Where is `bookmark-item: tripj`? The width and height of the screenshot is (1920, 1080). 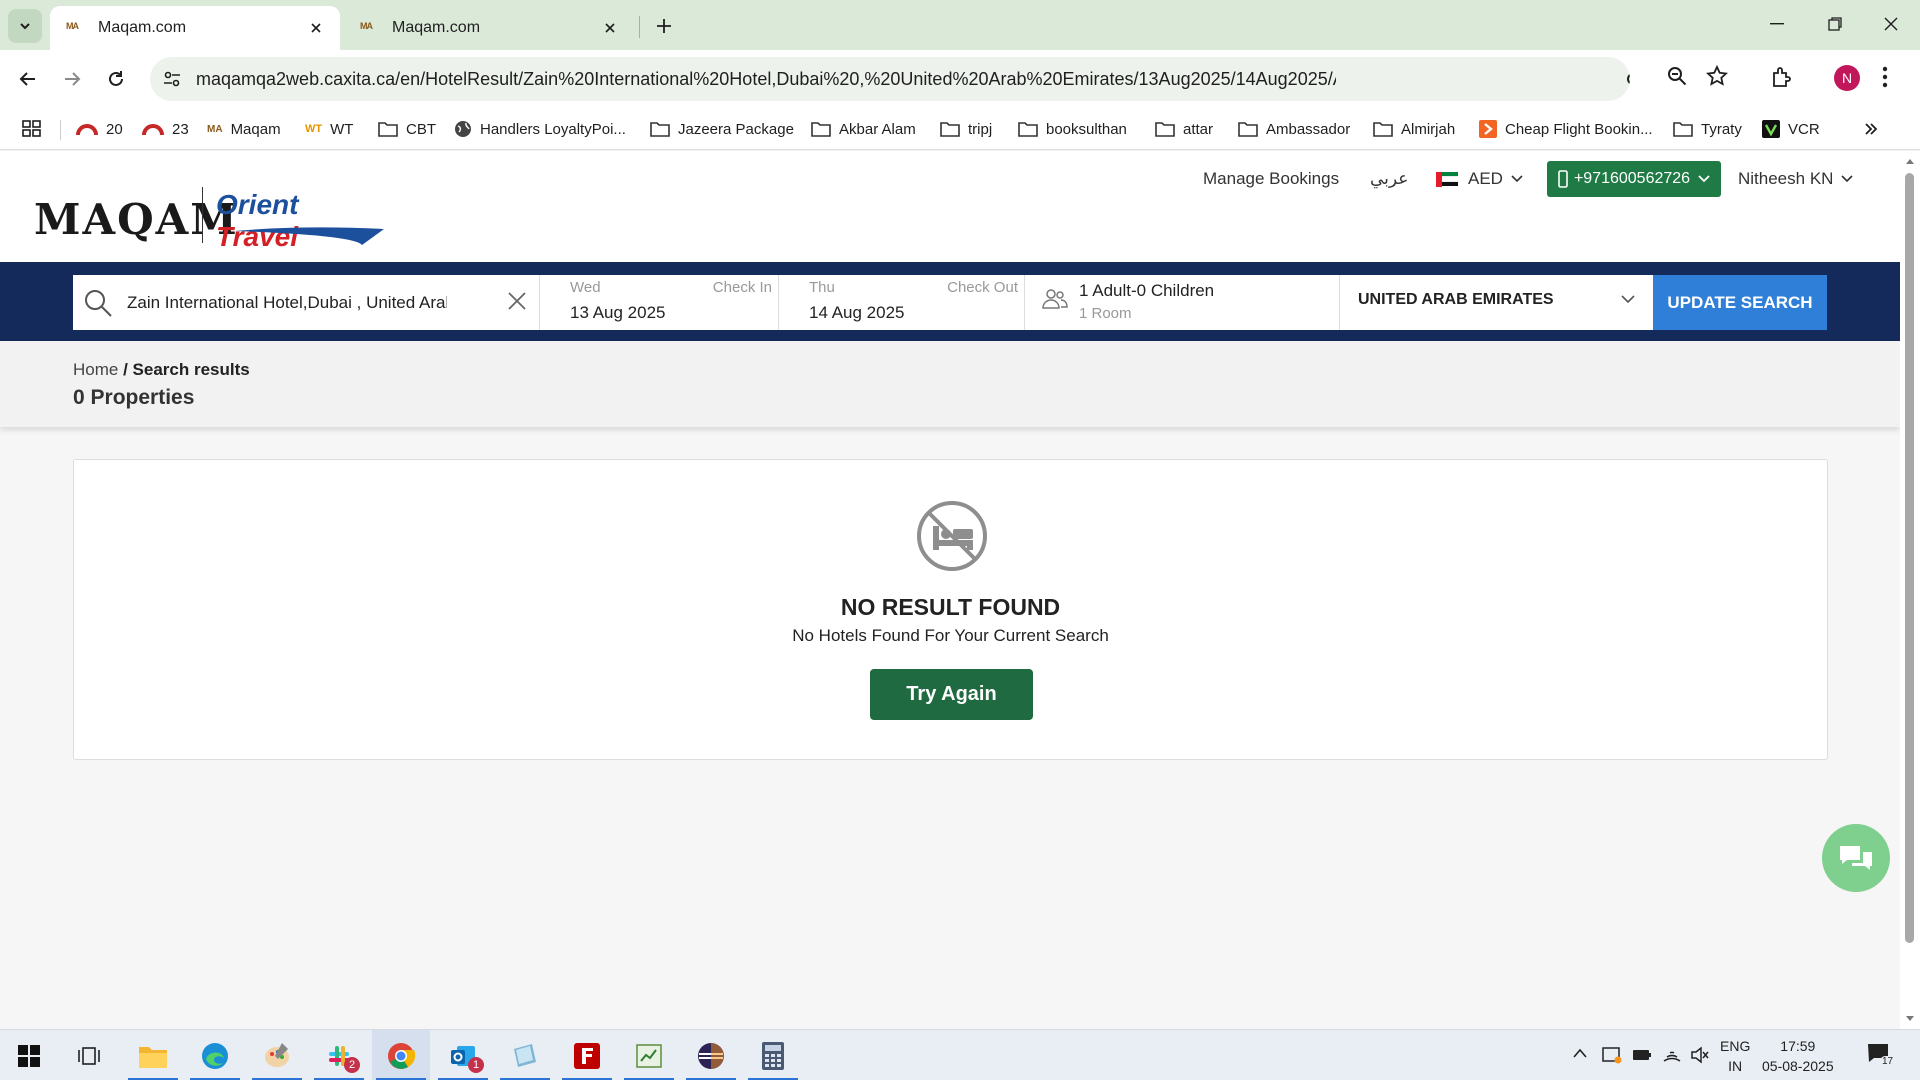 bookmark-item: tripj is located at coordinates (966, 129).